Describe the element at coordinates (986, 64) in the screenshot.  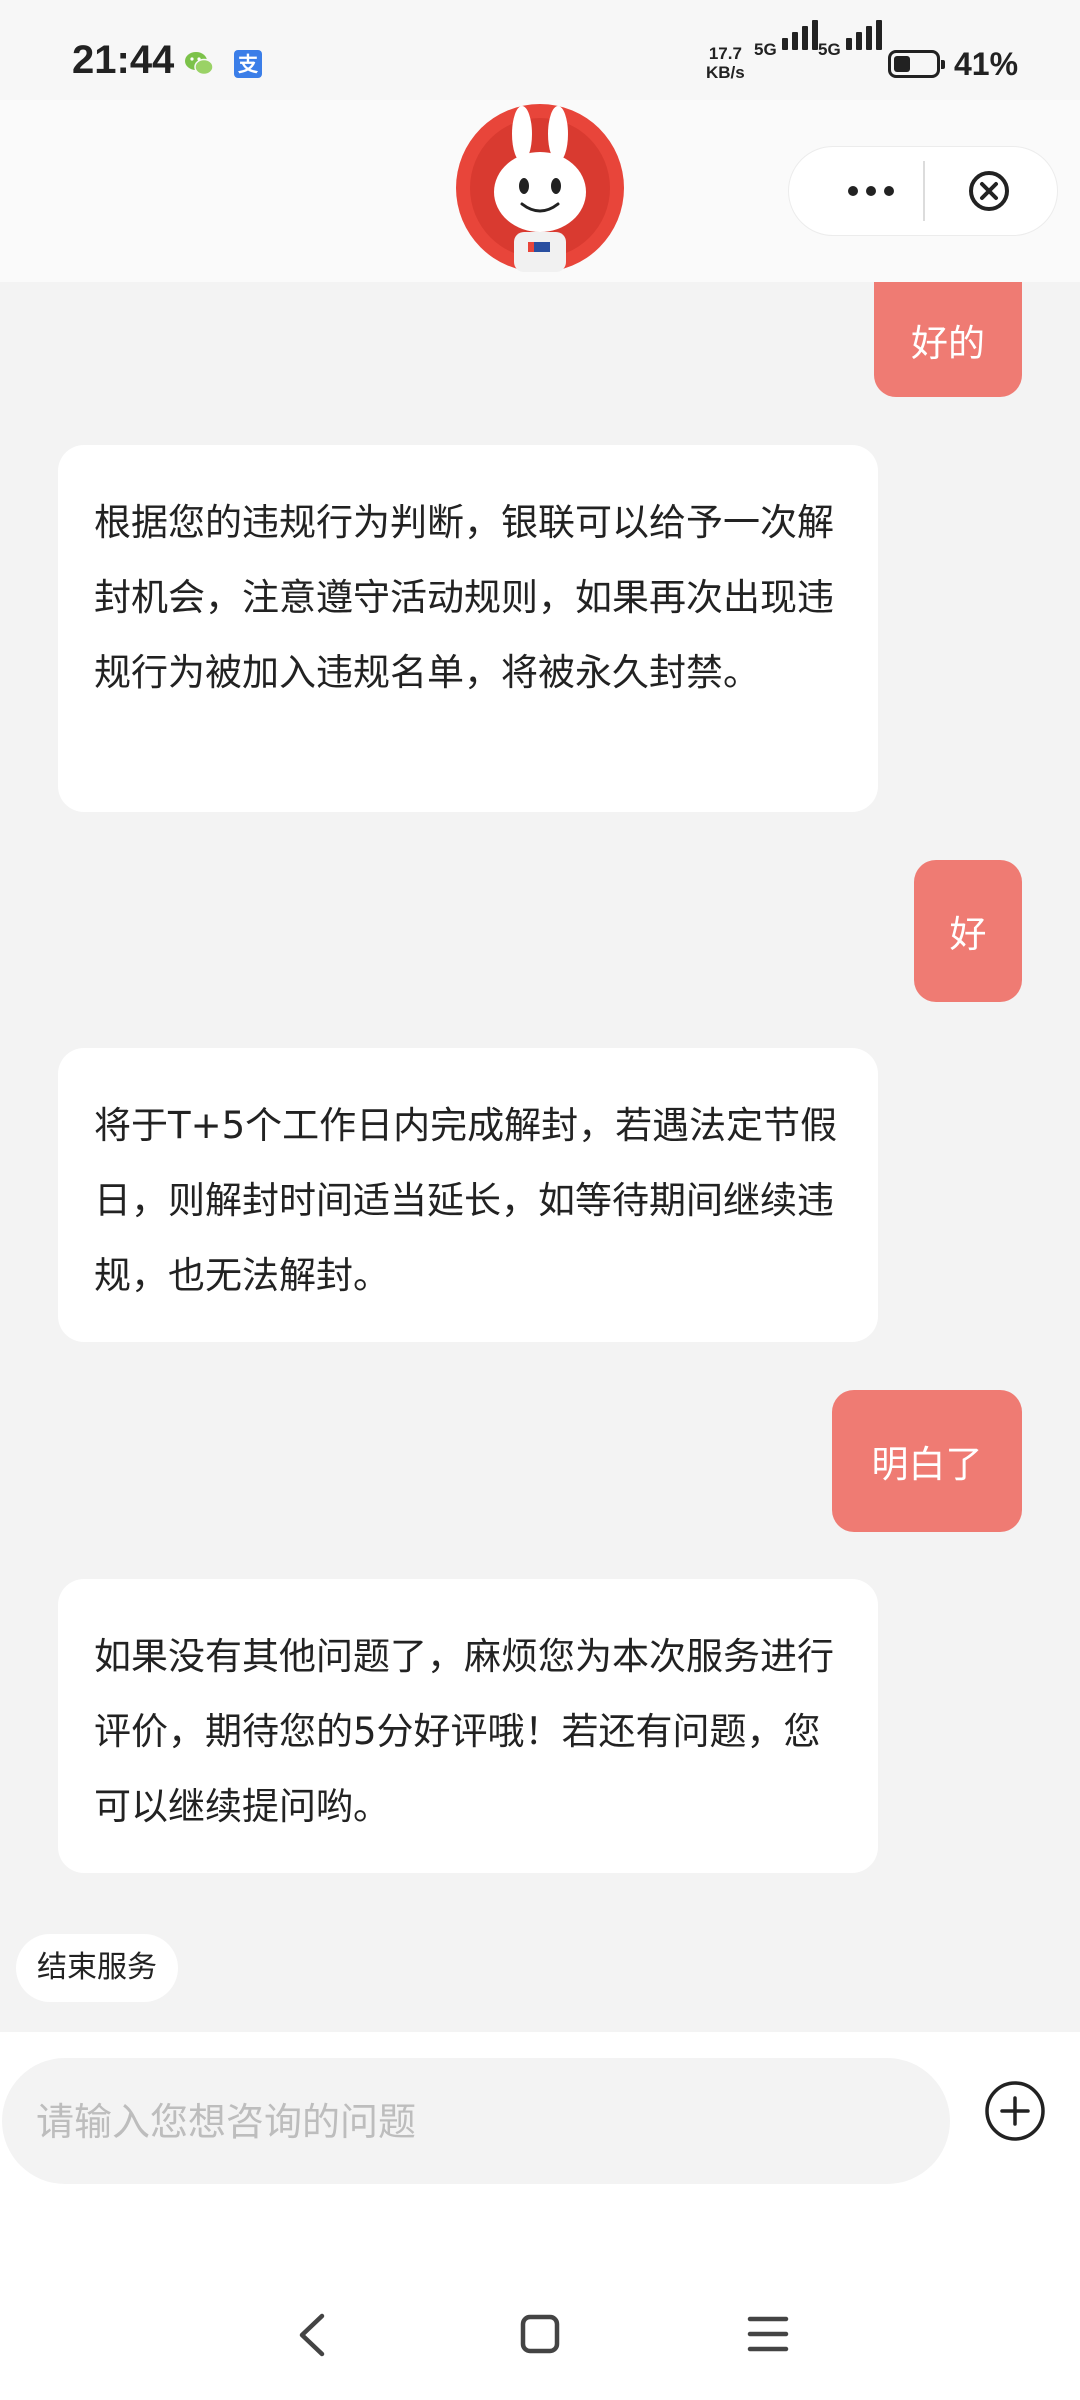
I see `battery-percent: 41%` at that location.